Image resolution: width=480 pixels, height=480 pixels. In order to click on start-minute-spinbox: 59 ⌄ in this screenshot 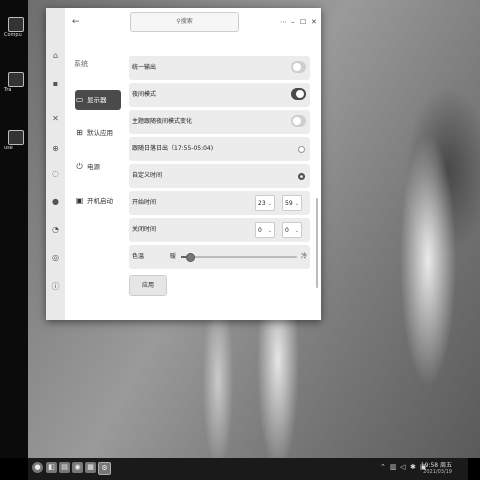, I will do `click(292, 203)`.